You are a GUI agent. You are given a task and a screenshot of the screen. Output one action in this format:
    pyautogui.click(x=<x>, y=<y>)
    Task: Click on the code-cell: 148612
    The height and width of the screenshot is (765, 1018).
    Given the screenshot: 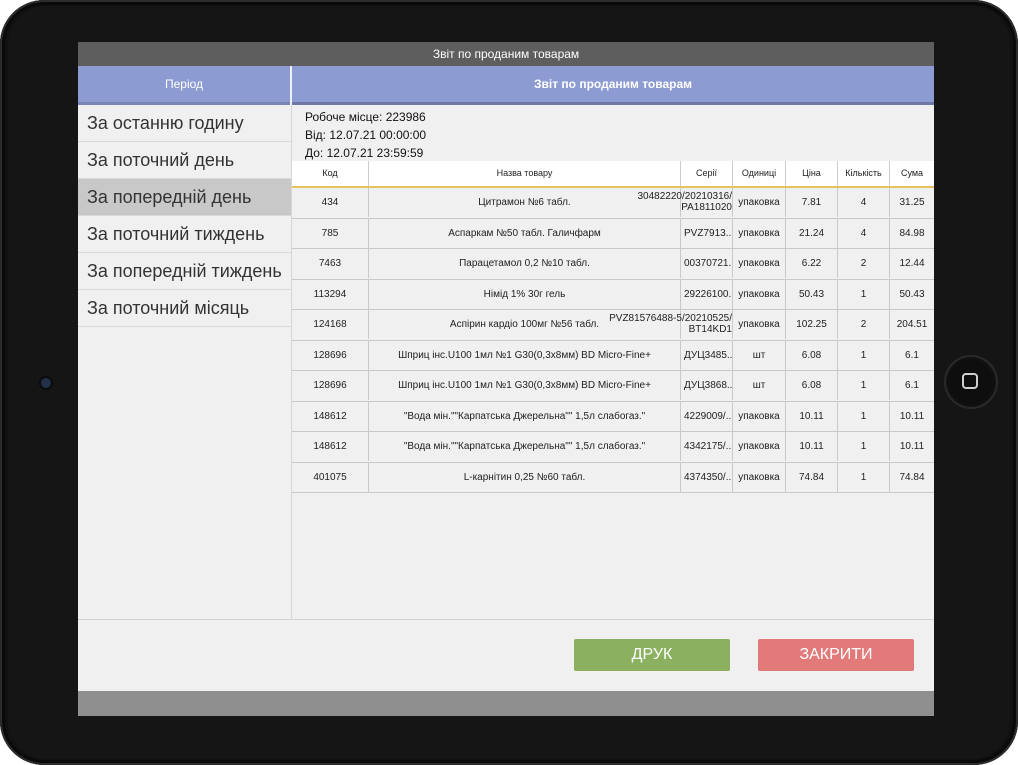 What is the action you would take?
    pyautogui.click(x=330, y=446)
    